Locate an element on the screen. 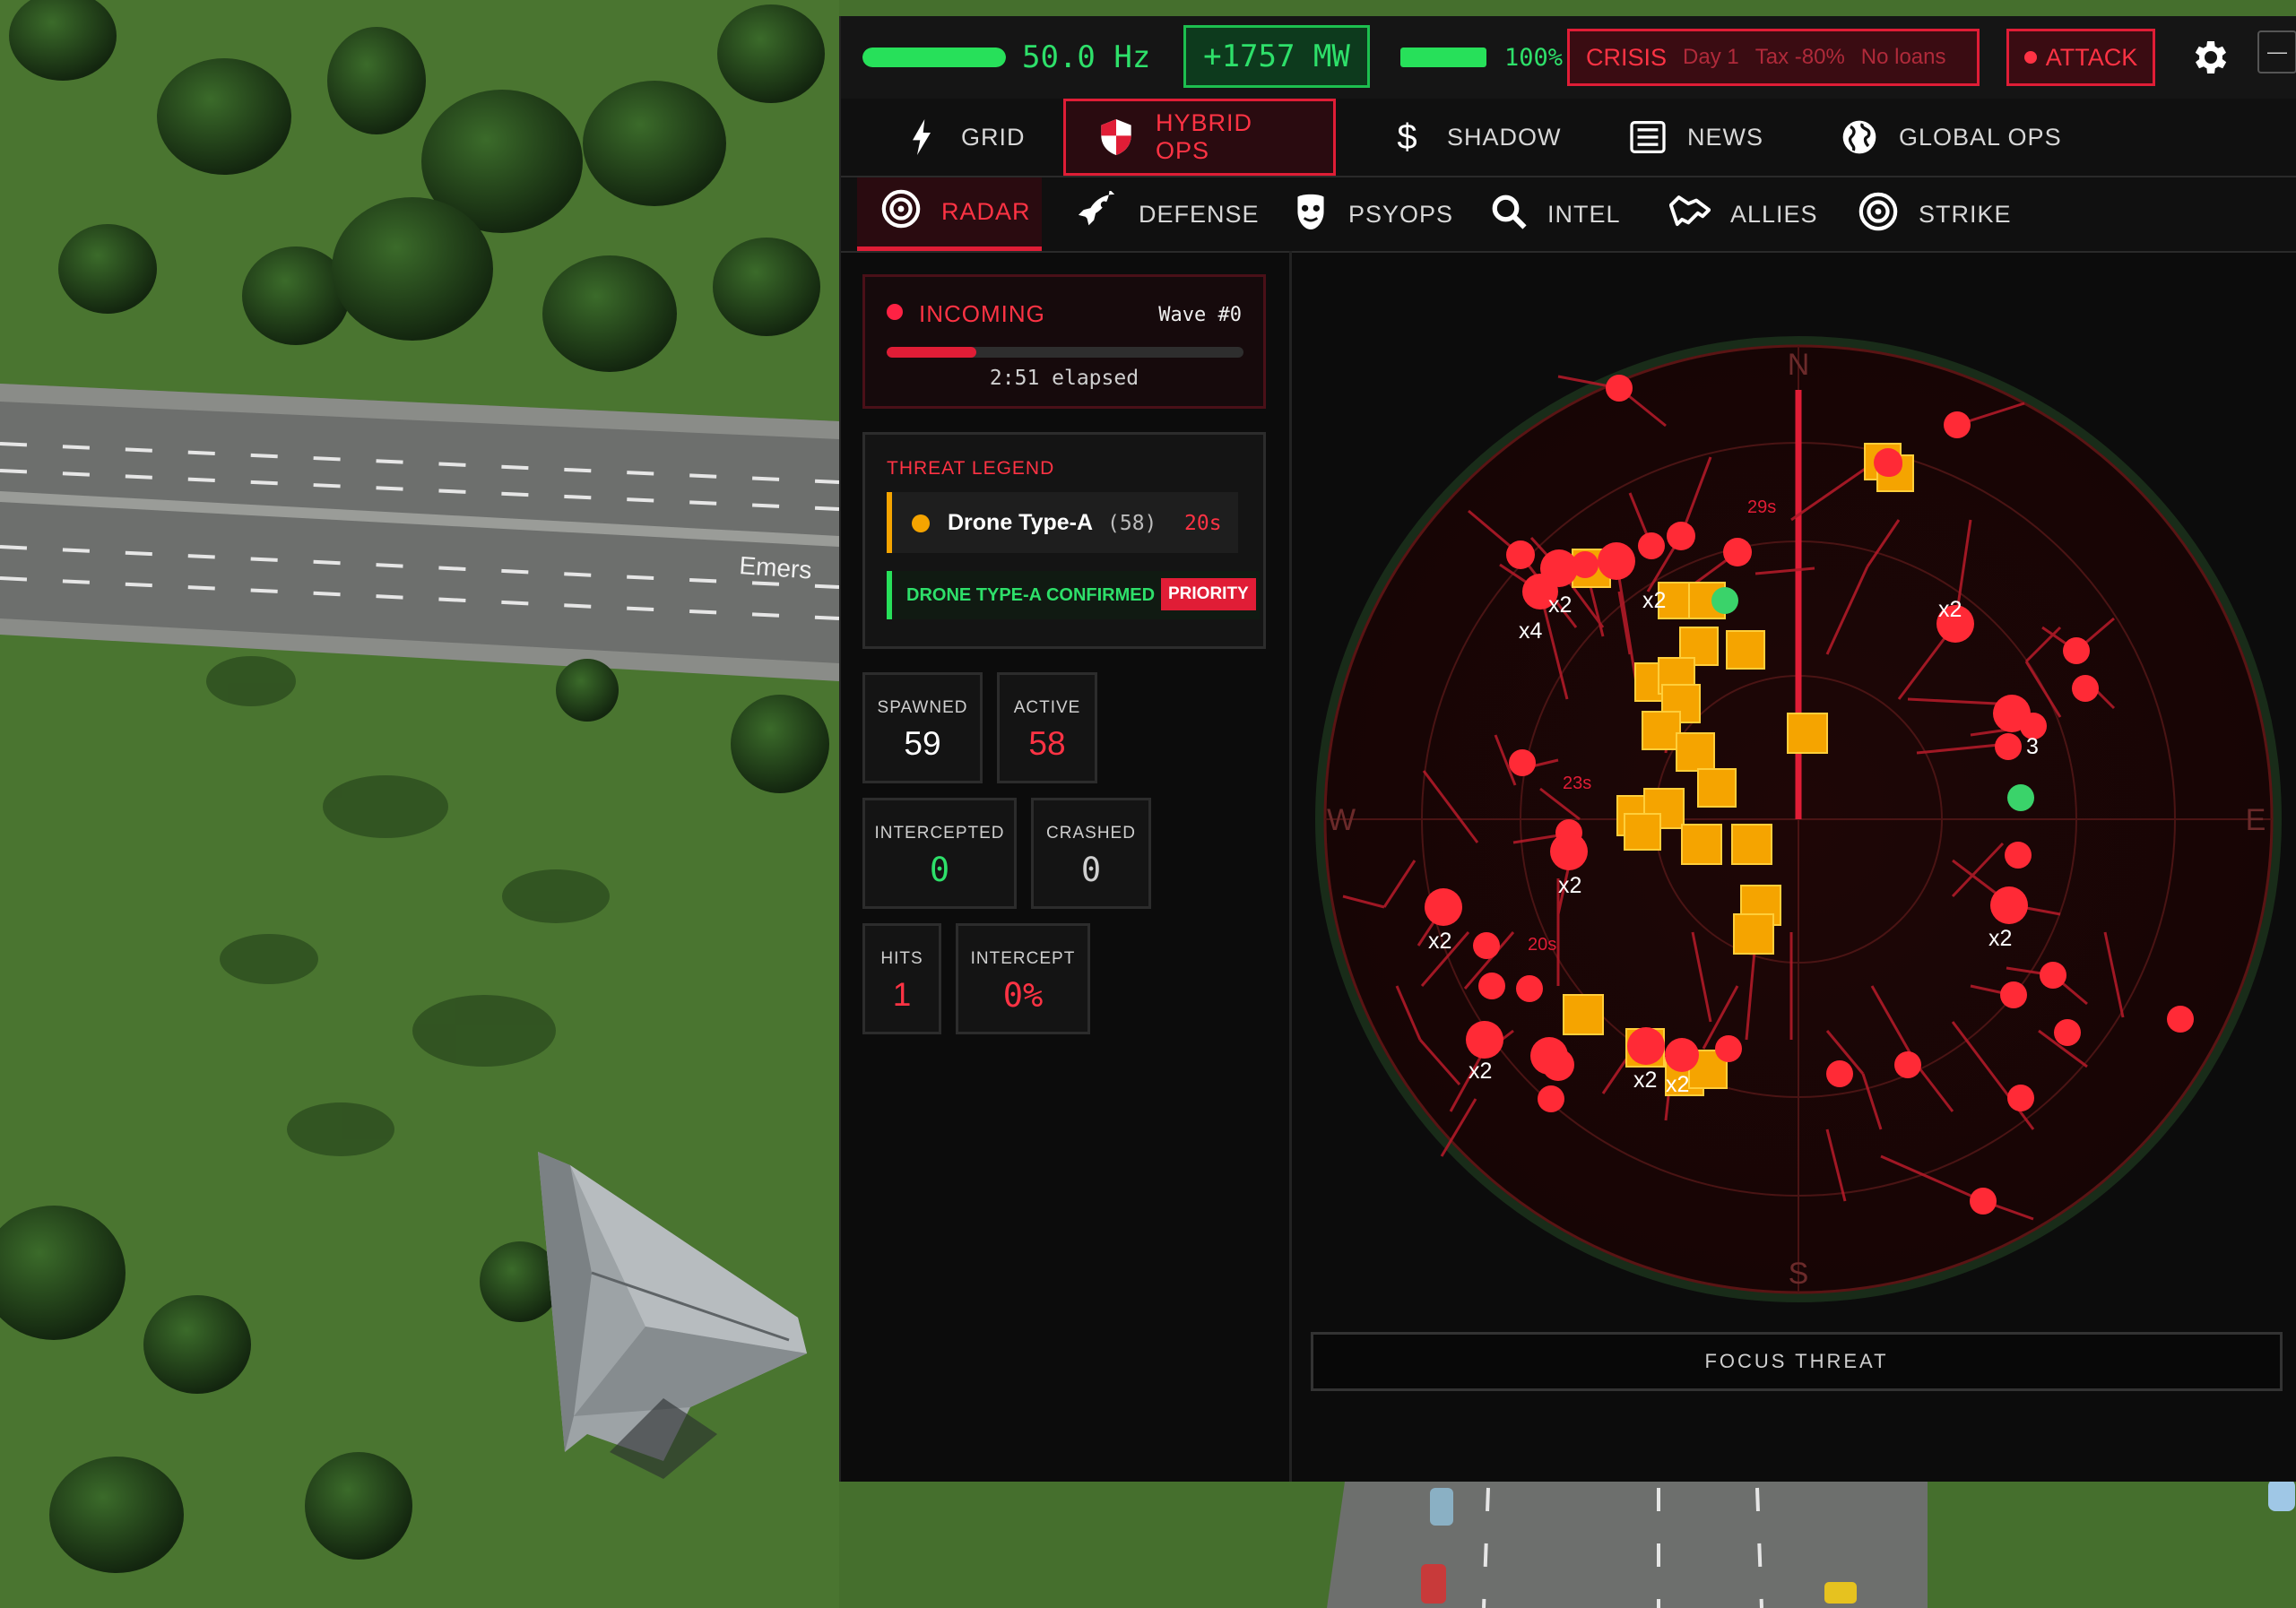  gear-icon is located at coordinates (2211, 57).